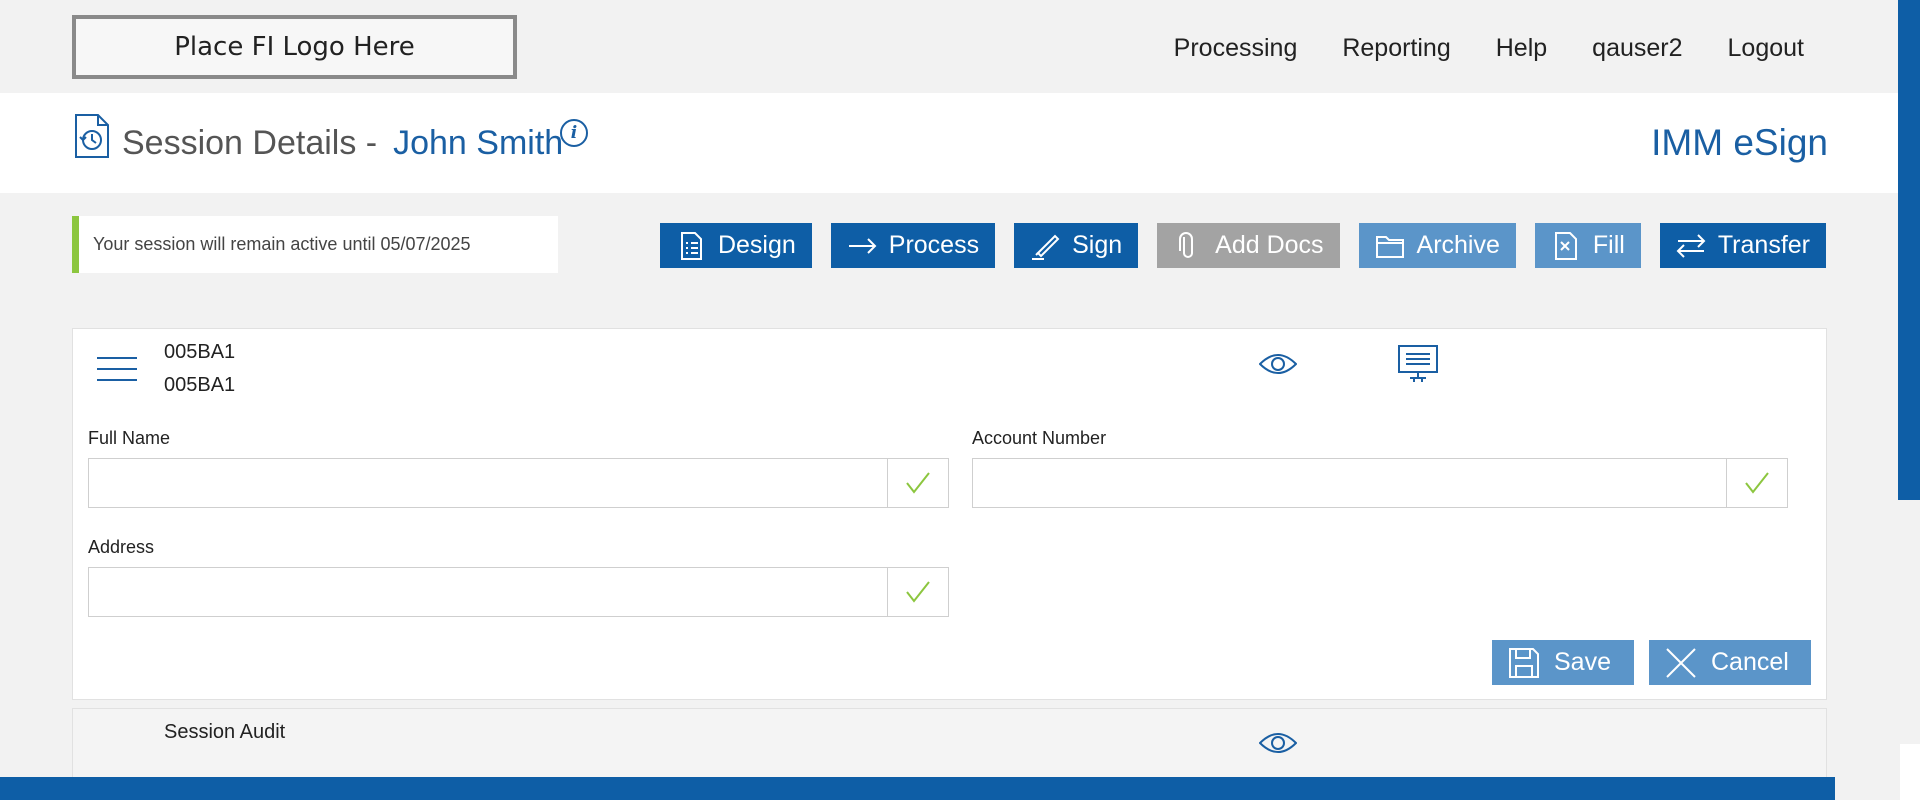 This screenshot has width=1920, height=800. I want to click on scrollbar-corner, so click(1910, 772).